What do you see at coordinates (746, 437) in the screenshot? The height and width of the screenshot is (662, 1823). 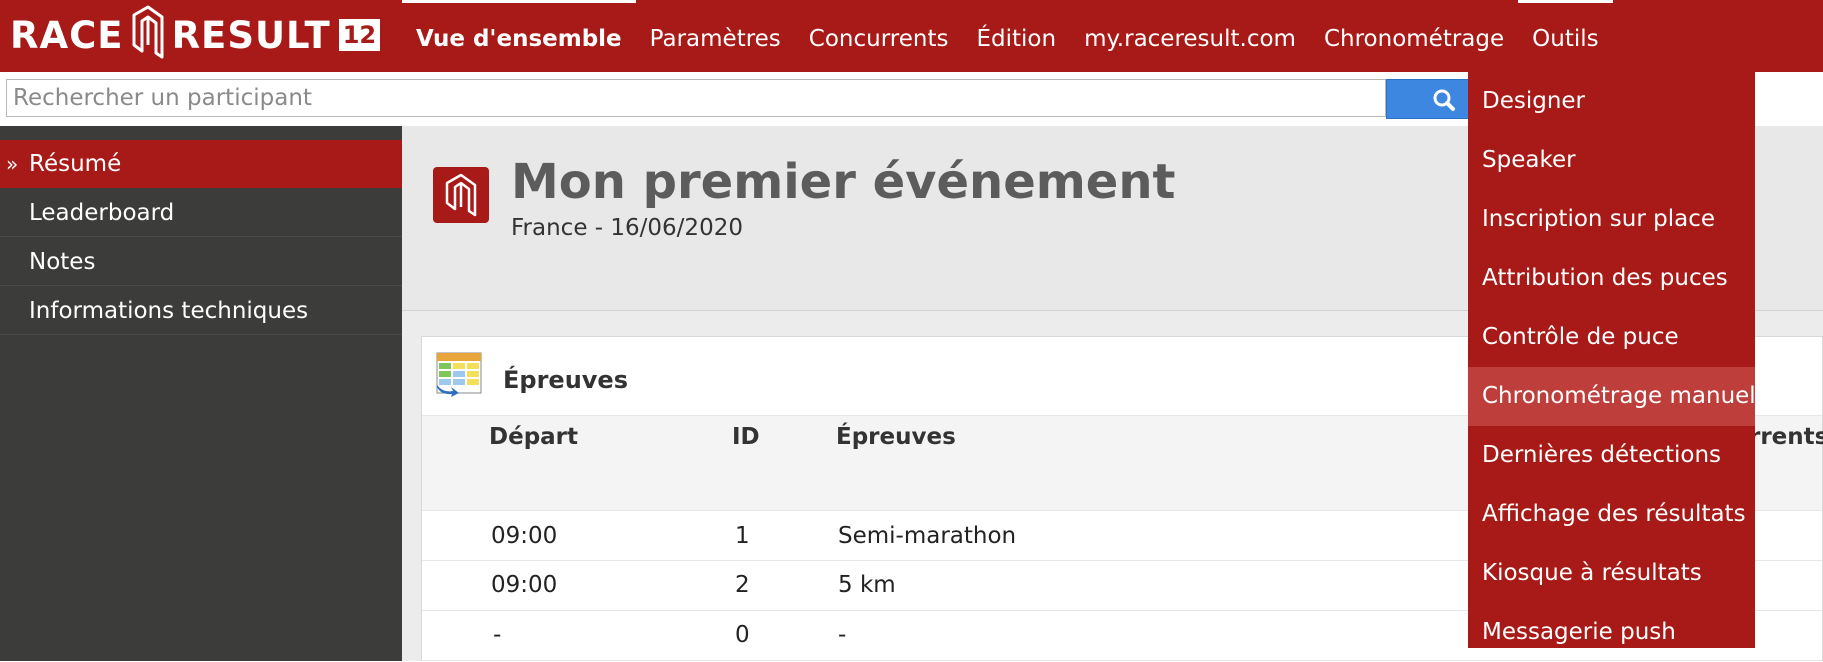 I see `column-header-id: ID` at bounding box center [746, 437].